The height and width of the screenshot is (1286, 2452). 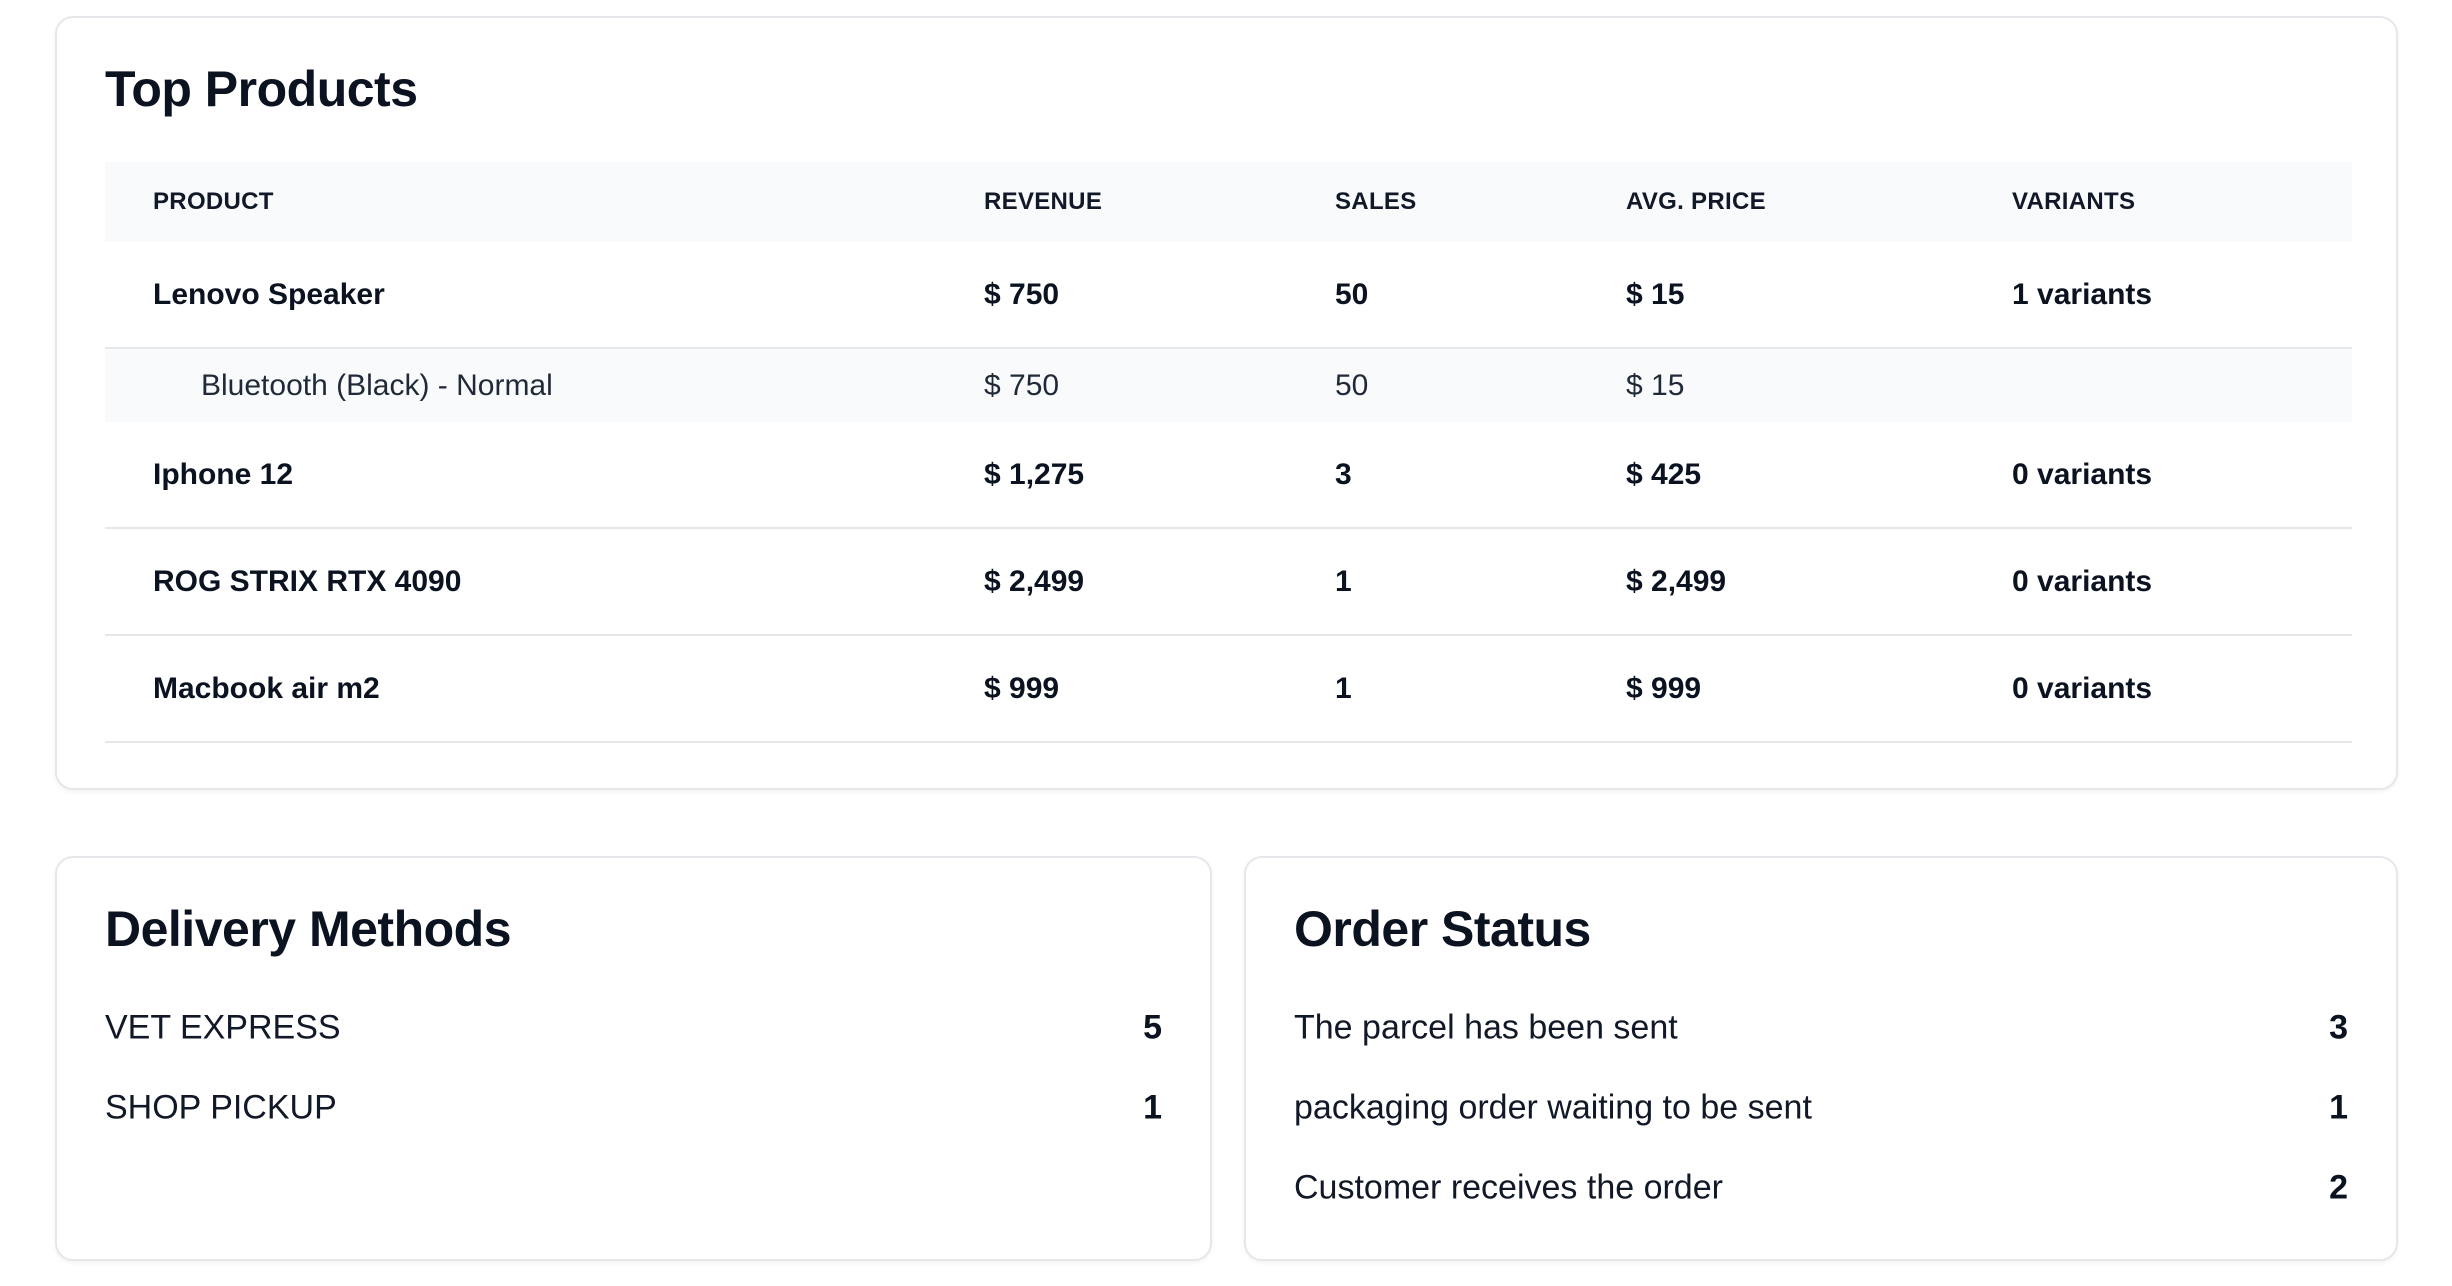 I want to click on product-revenue: $ 1,275, so click(x=1034, y=474).